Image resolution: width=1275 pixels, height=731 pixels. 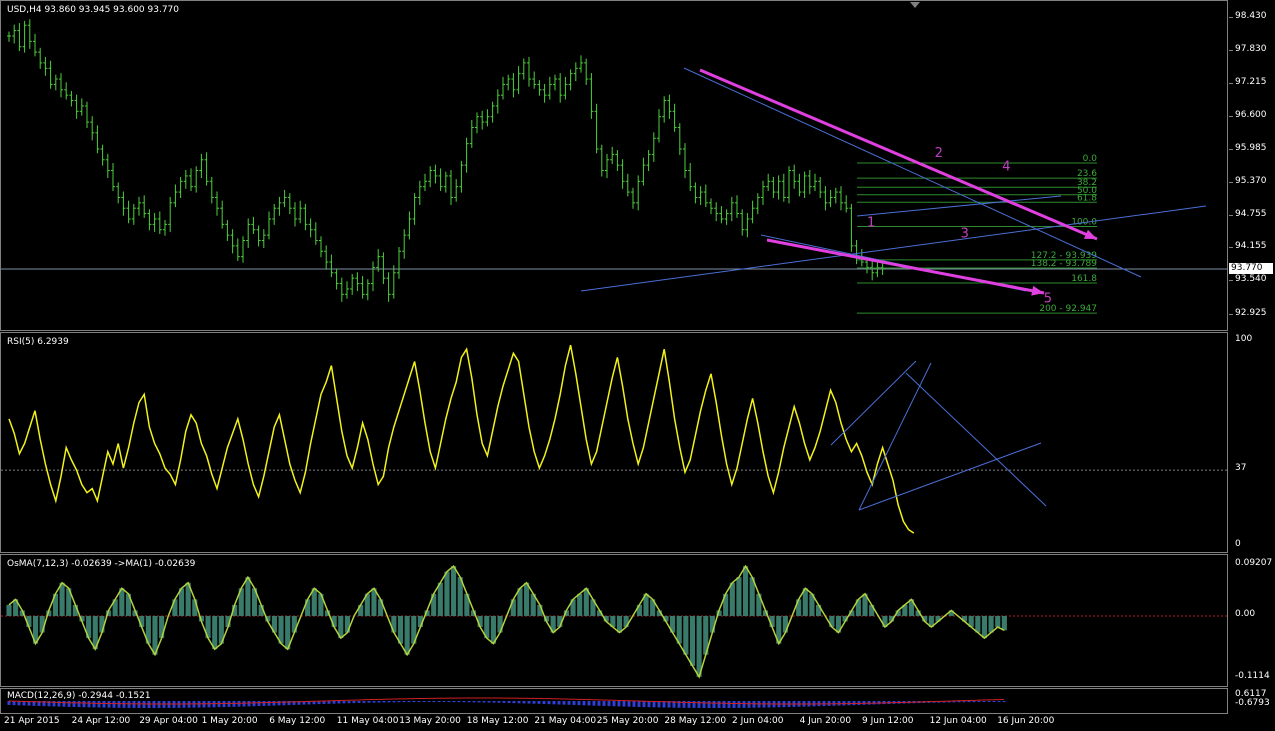 What do you see at coordinates (1251, 214) in the screenshot?
I see `price-level-label: 94.755` at bounding box center [1251, 214].